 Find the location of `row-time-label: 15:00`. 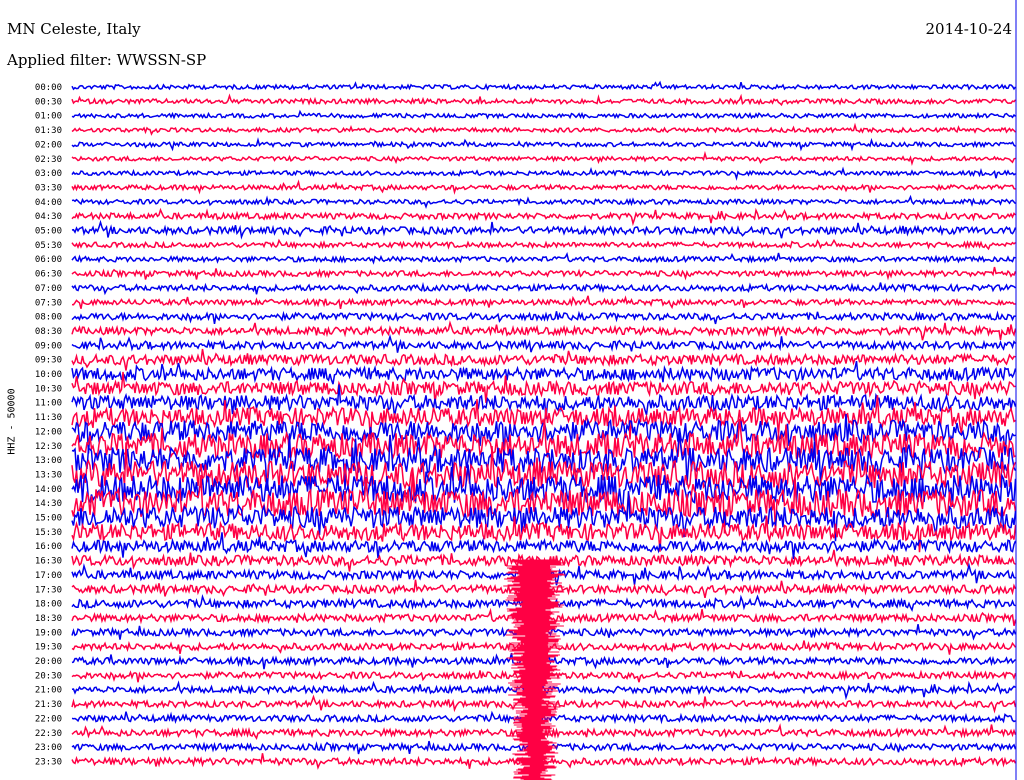

row-time-label: 15:00 is located at coordinates (48, 519).